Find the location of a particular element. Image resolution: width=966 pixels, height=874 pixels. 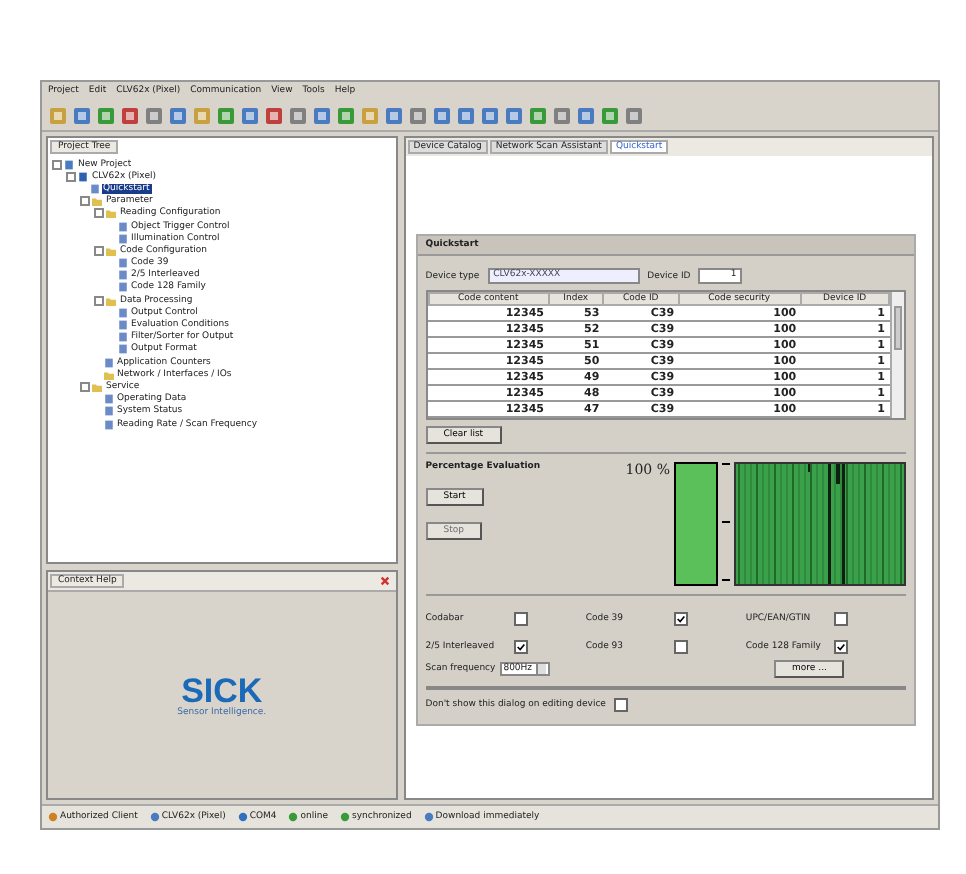

close-icon is located at coordinates (384, 581).